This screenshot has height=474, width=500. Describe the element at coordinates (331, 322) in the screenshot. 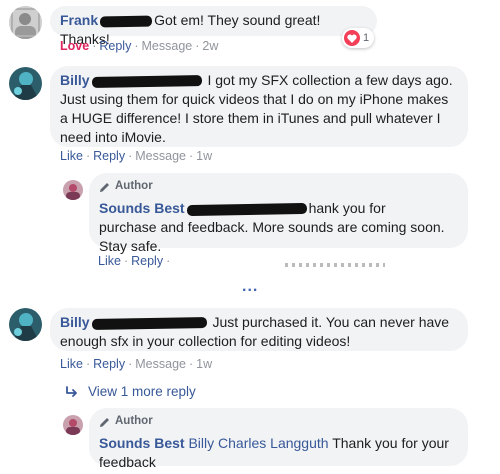

I see `comment-text: Just purchased it. You can never have` at that location.